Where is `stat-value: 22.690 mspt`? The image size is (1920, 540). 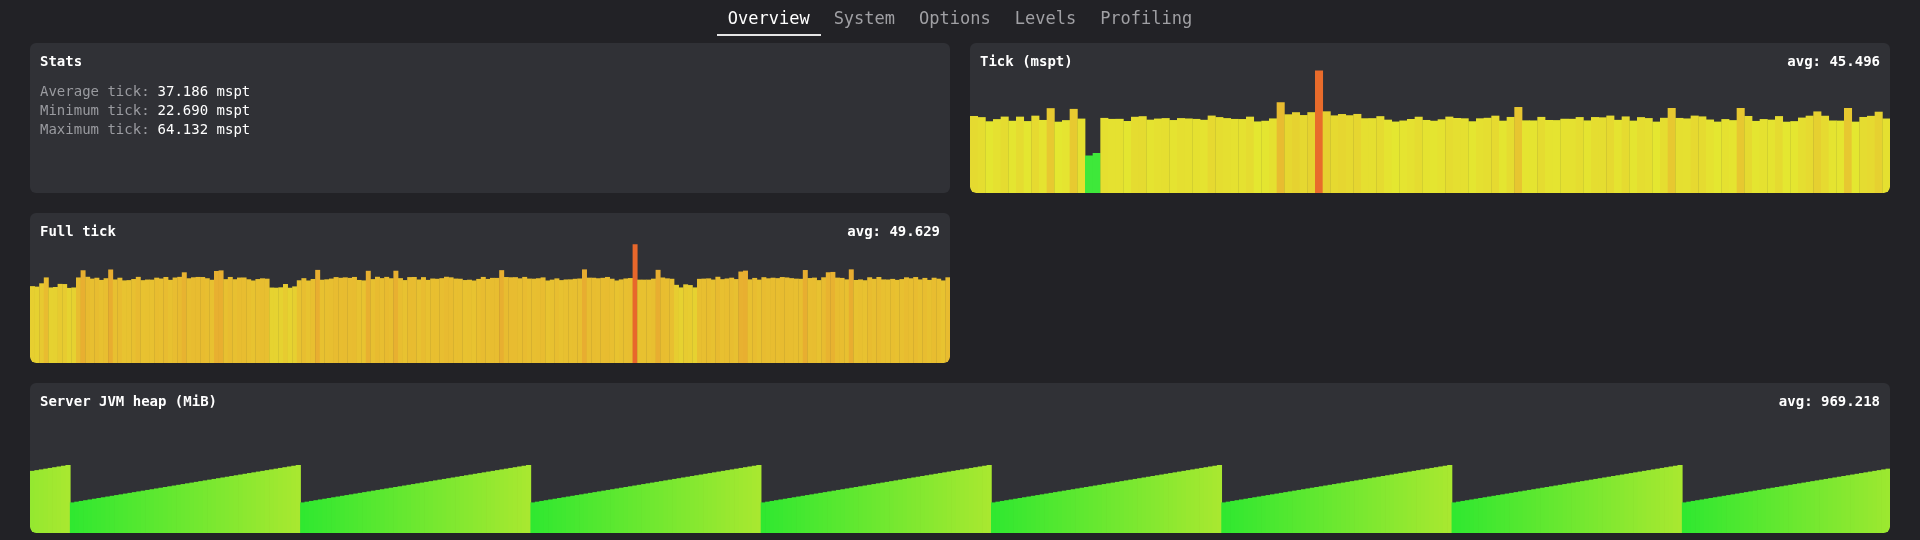
stat-value: 22.690 mspt is located at coordinates (204, 110).